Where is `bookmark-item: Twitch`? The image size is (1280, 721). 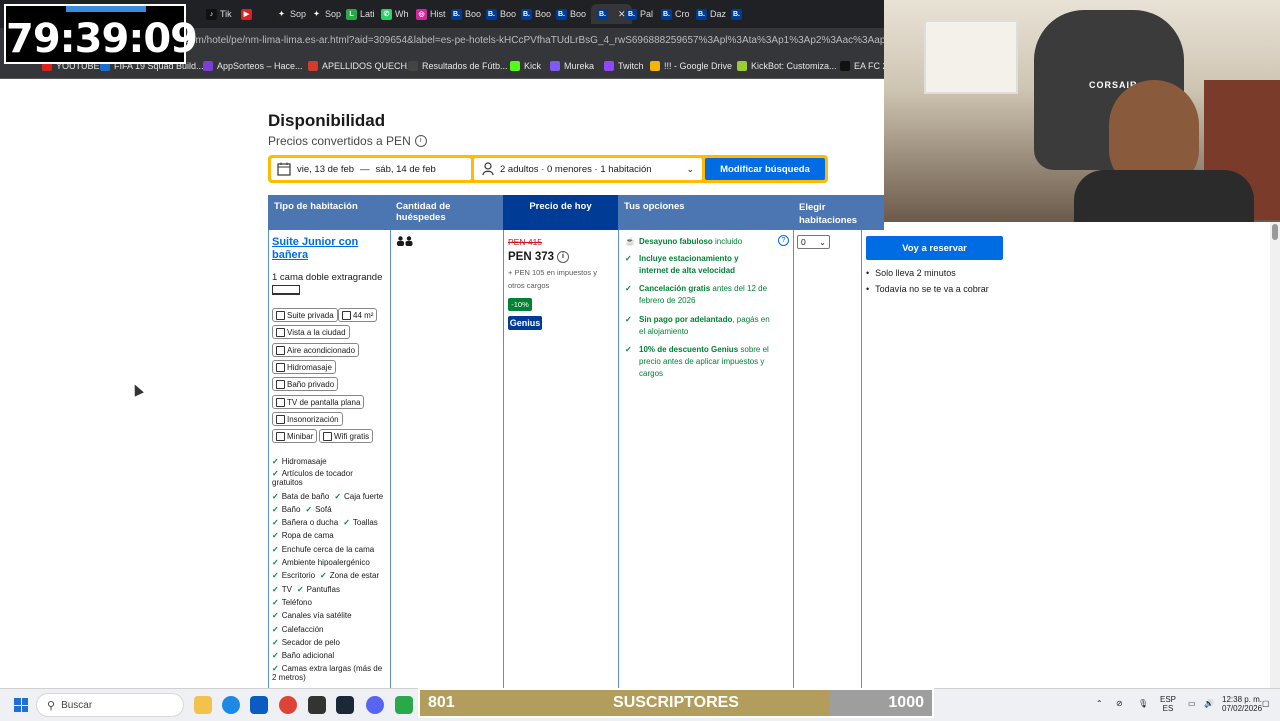 bookmark-item: Twitch is located at coordinates (624, 66).